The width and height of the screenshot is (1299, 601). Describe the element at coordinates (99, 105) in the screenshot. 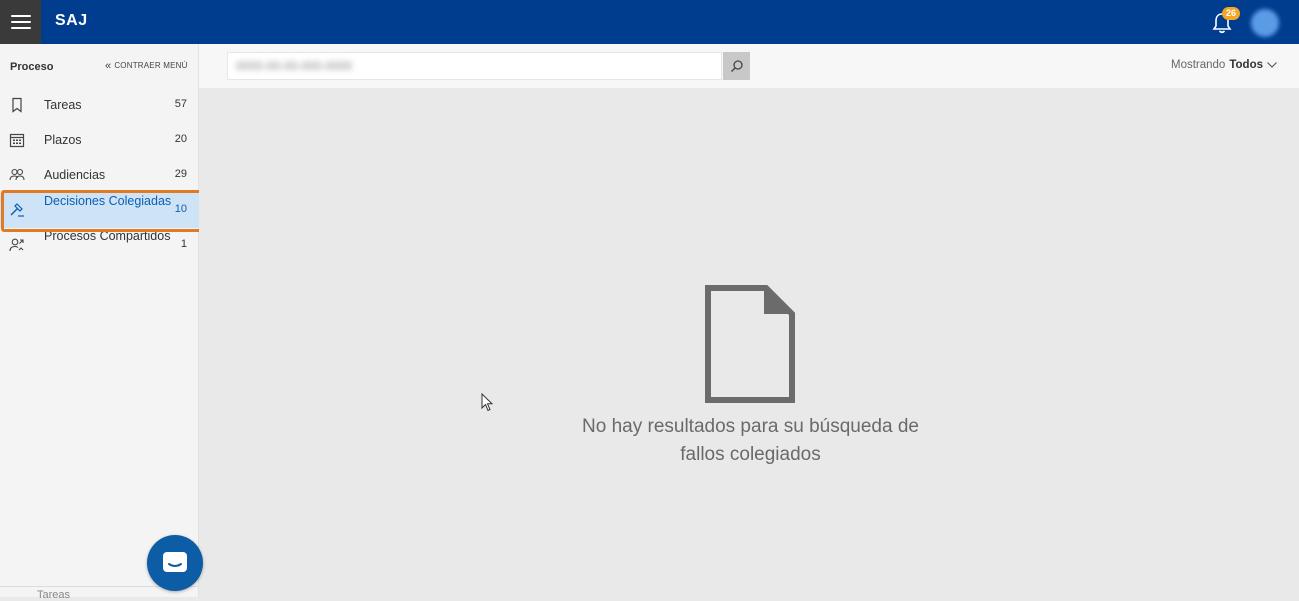

I see `sidebar-item-tareas: Tareas 57` at that location.